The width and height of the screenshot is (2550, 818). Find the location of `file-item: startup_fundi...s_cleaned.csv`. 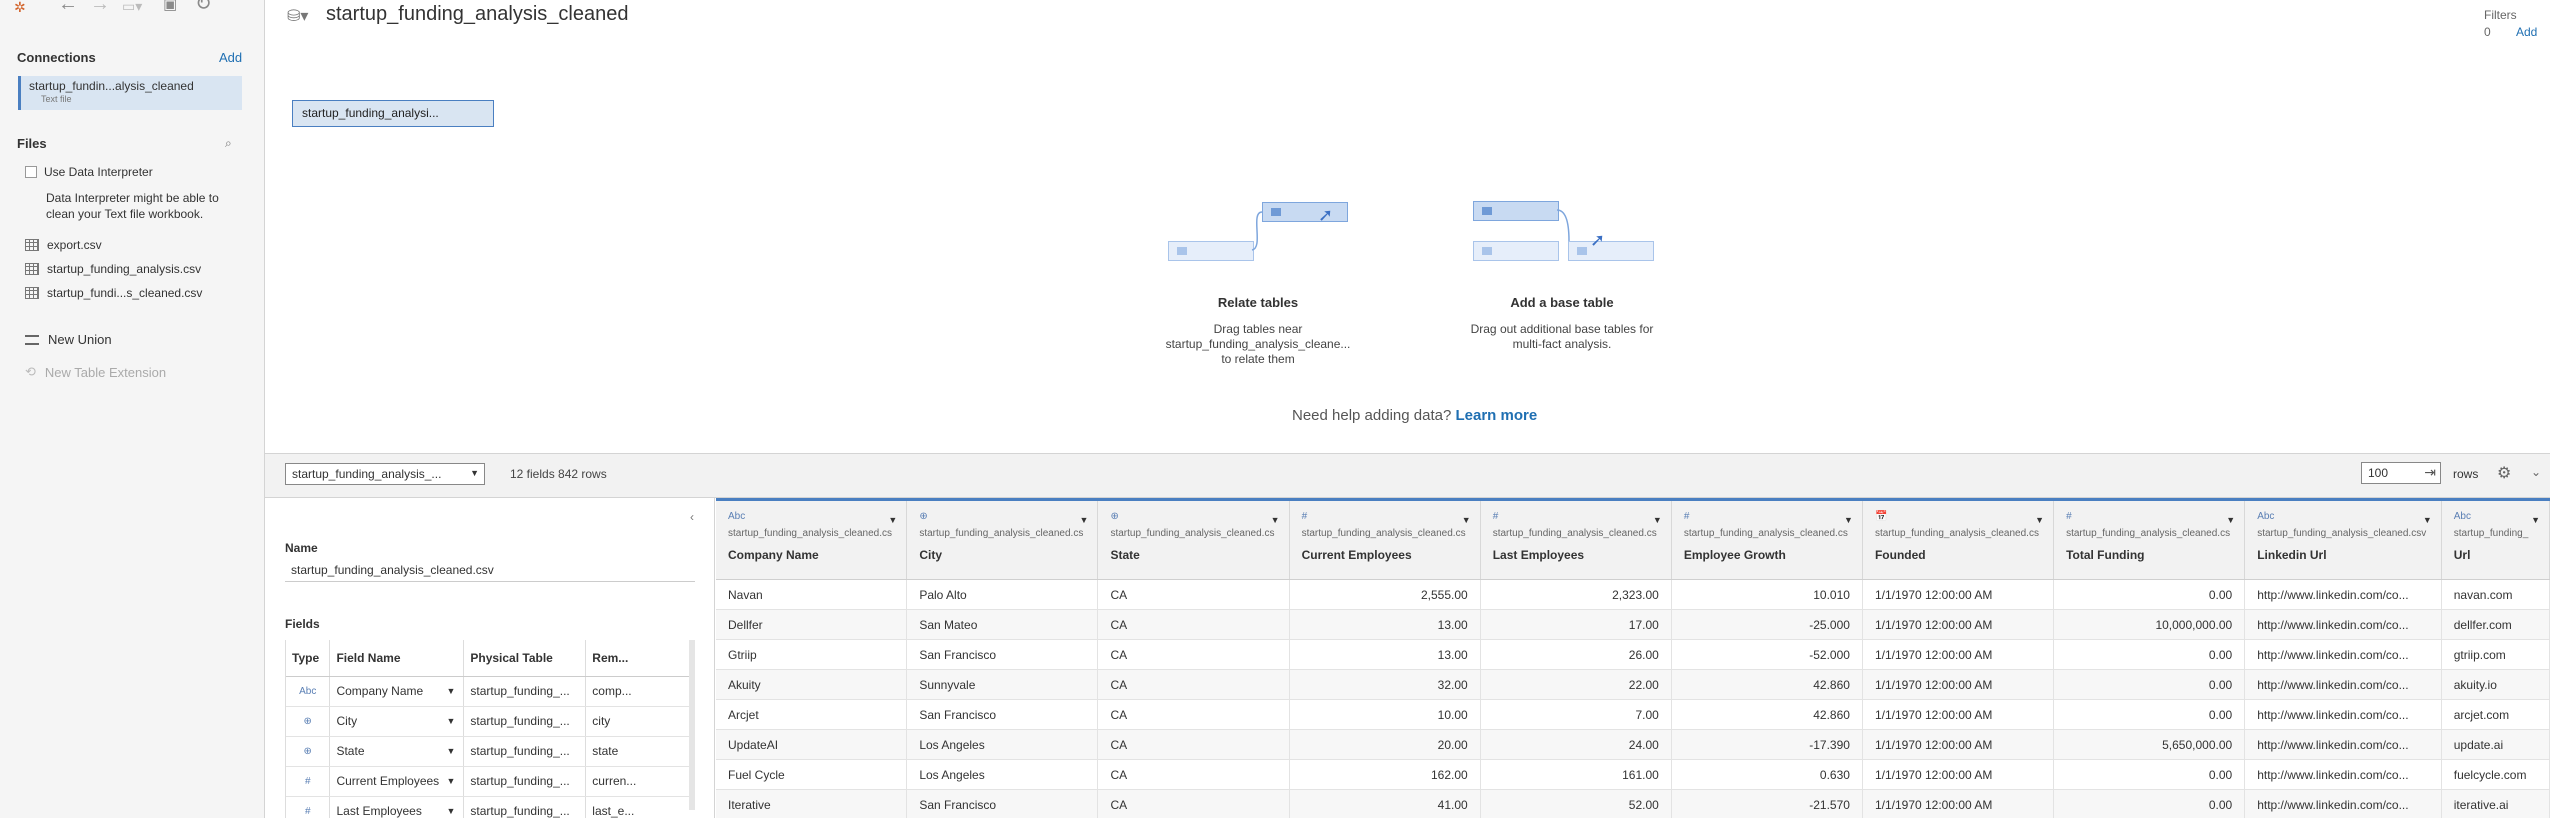

file-item: startup_fundi...s_cleaned.csv is located at coordinates (113, 293).